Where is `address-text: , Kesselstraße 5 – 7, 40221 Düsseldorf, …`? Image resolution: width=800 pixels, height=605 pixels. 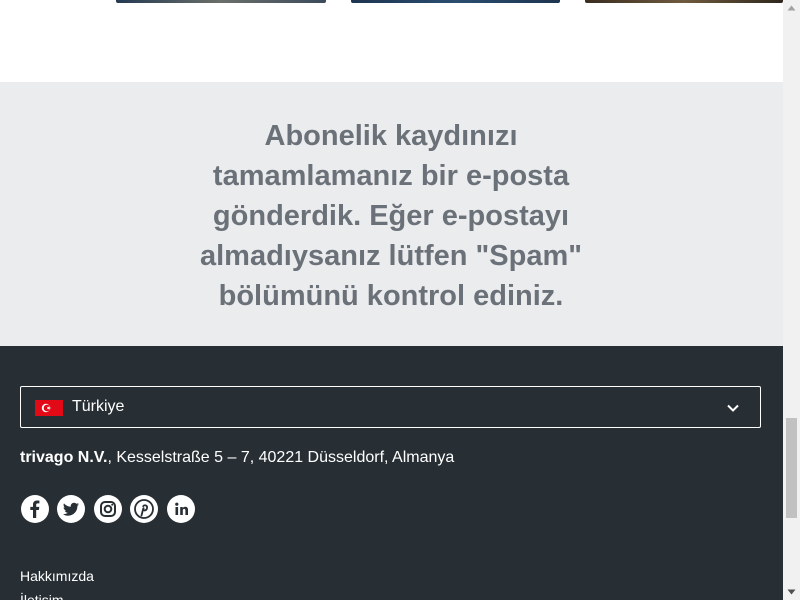
address-text: , Kesselstraße 5 – 7, 40221 Düsseldorf, … is located at coordinates (281, 457).